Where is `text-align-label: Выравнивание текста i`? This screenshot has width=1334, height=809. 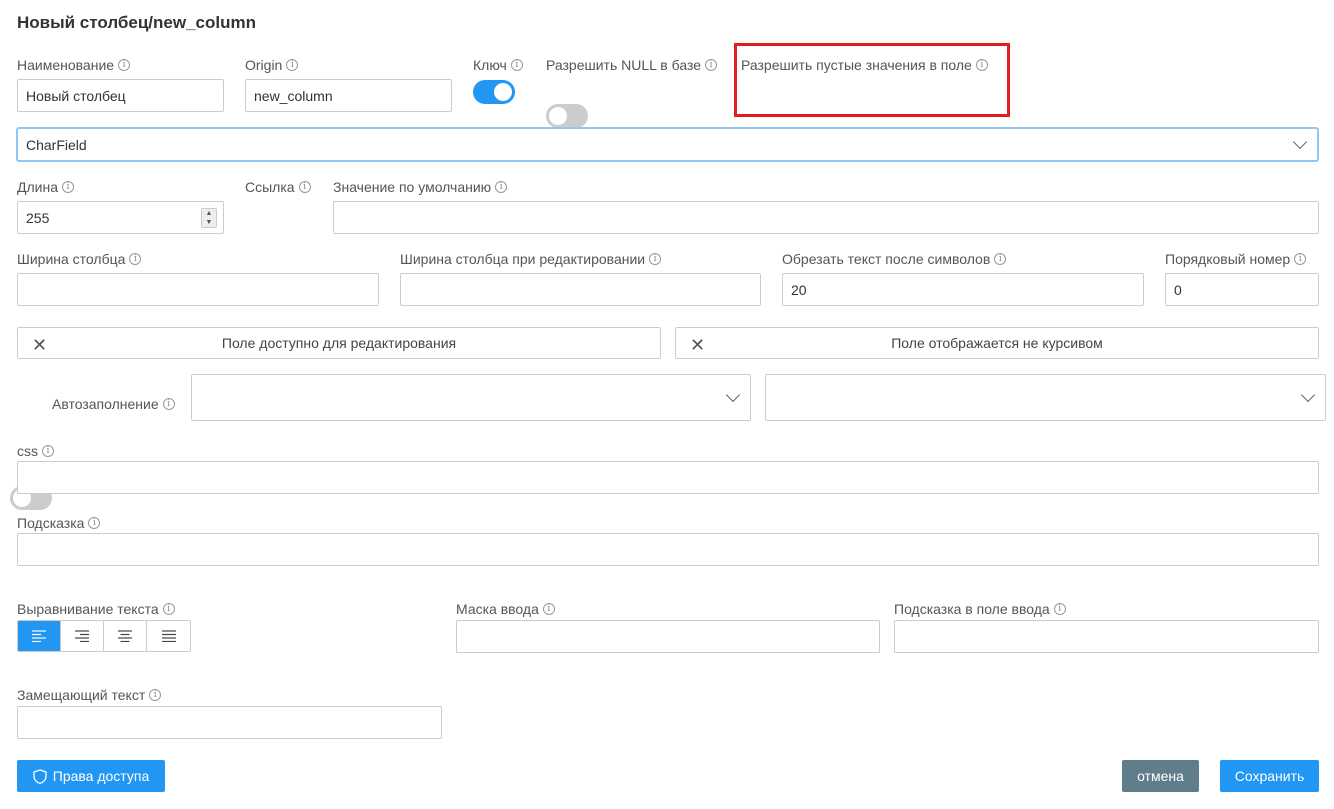 text-align-label: Выравнивание текста i is located at coordinates (96, 609).